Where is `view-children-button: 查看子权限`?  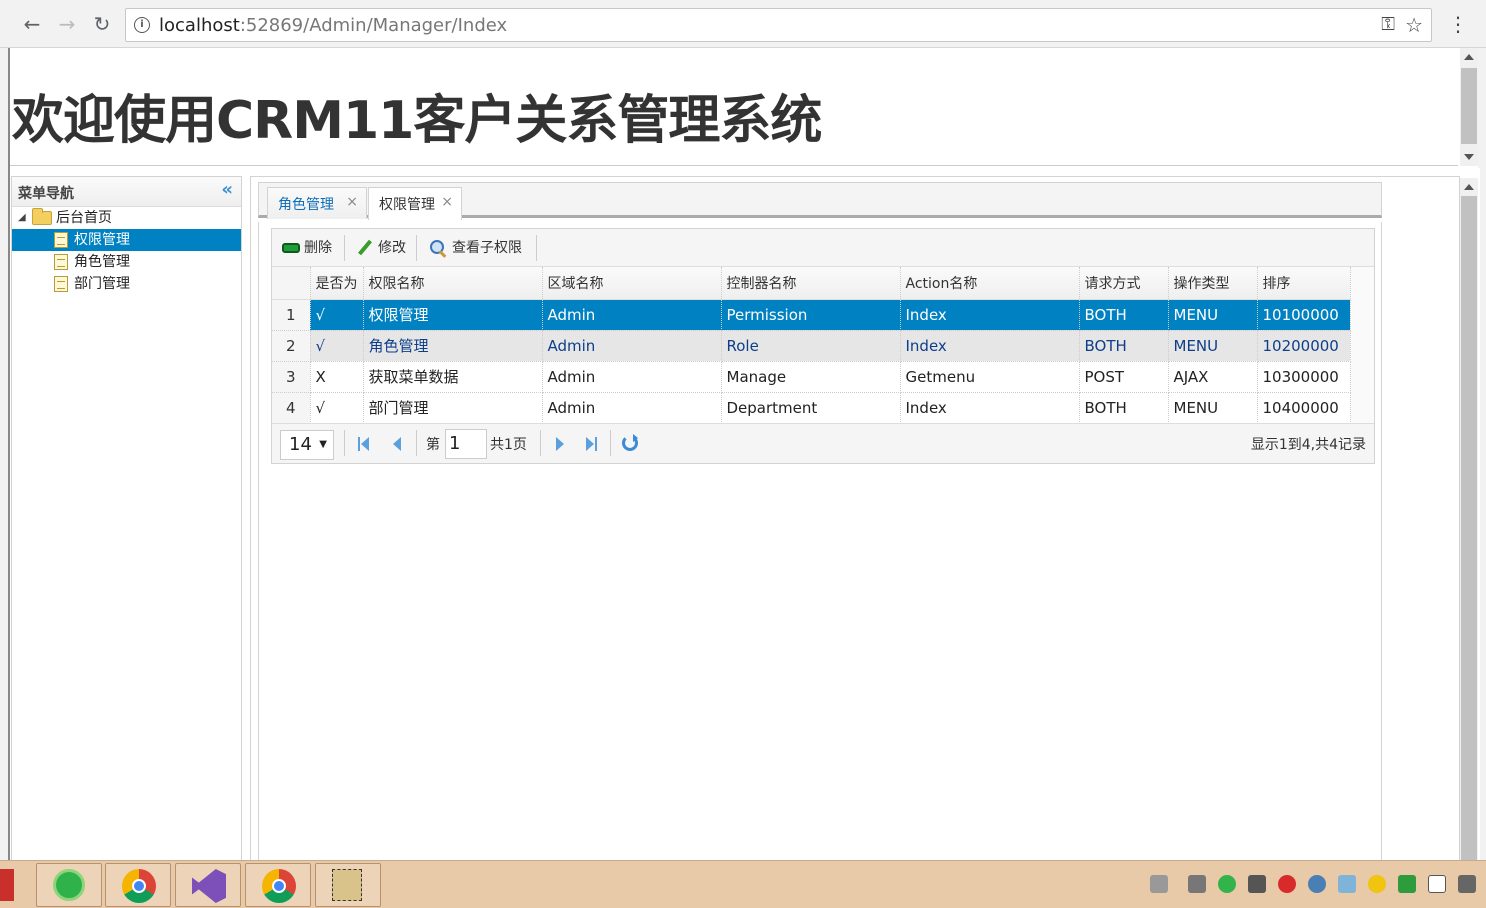 view-children-button: 查看子权限 is located at coordinates (473, 248).